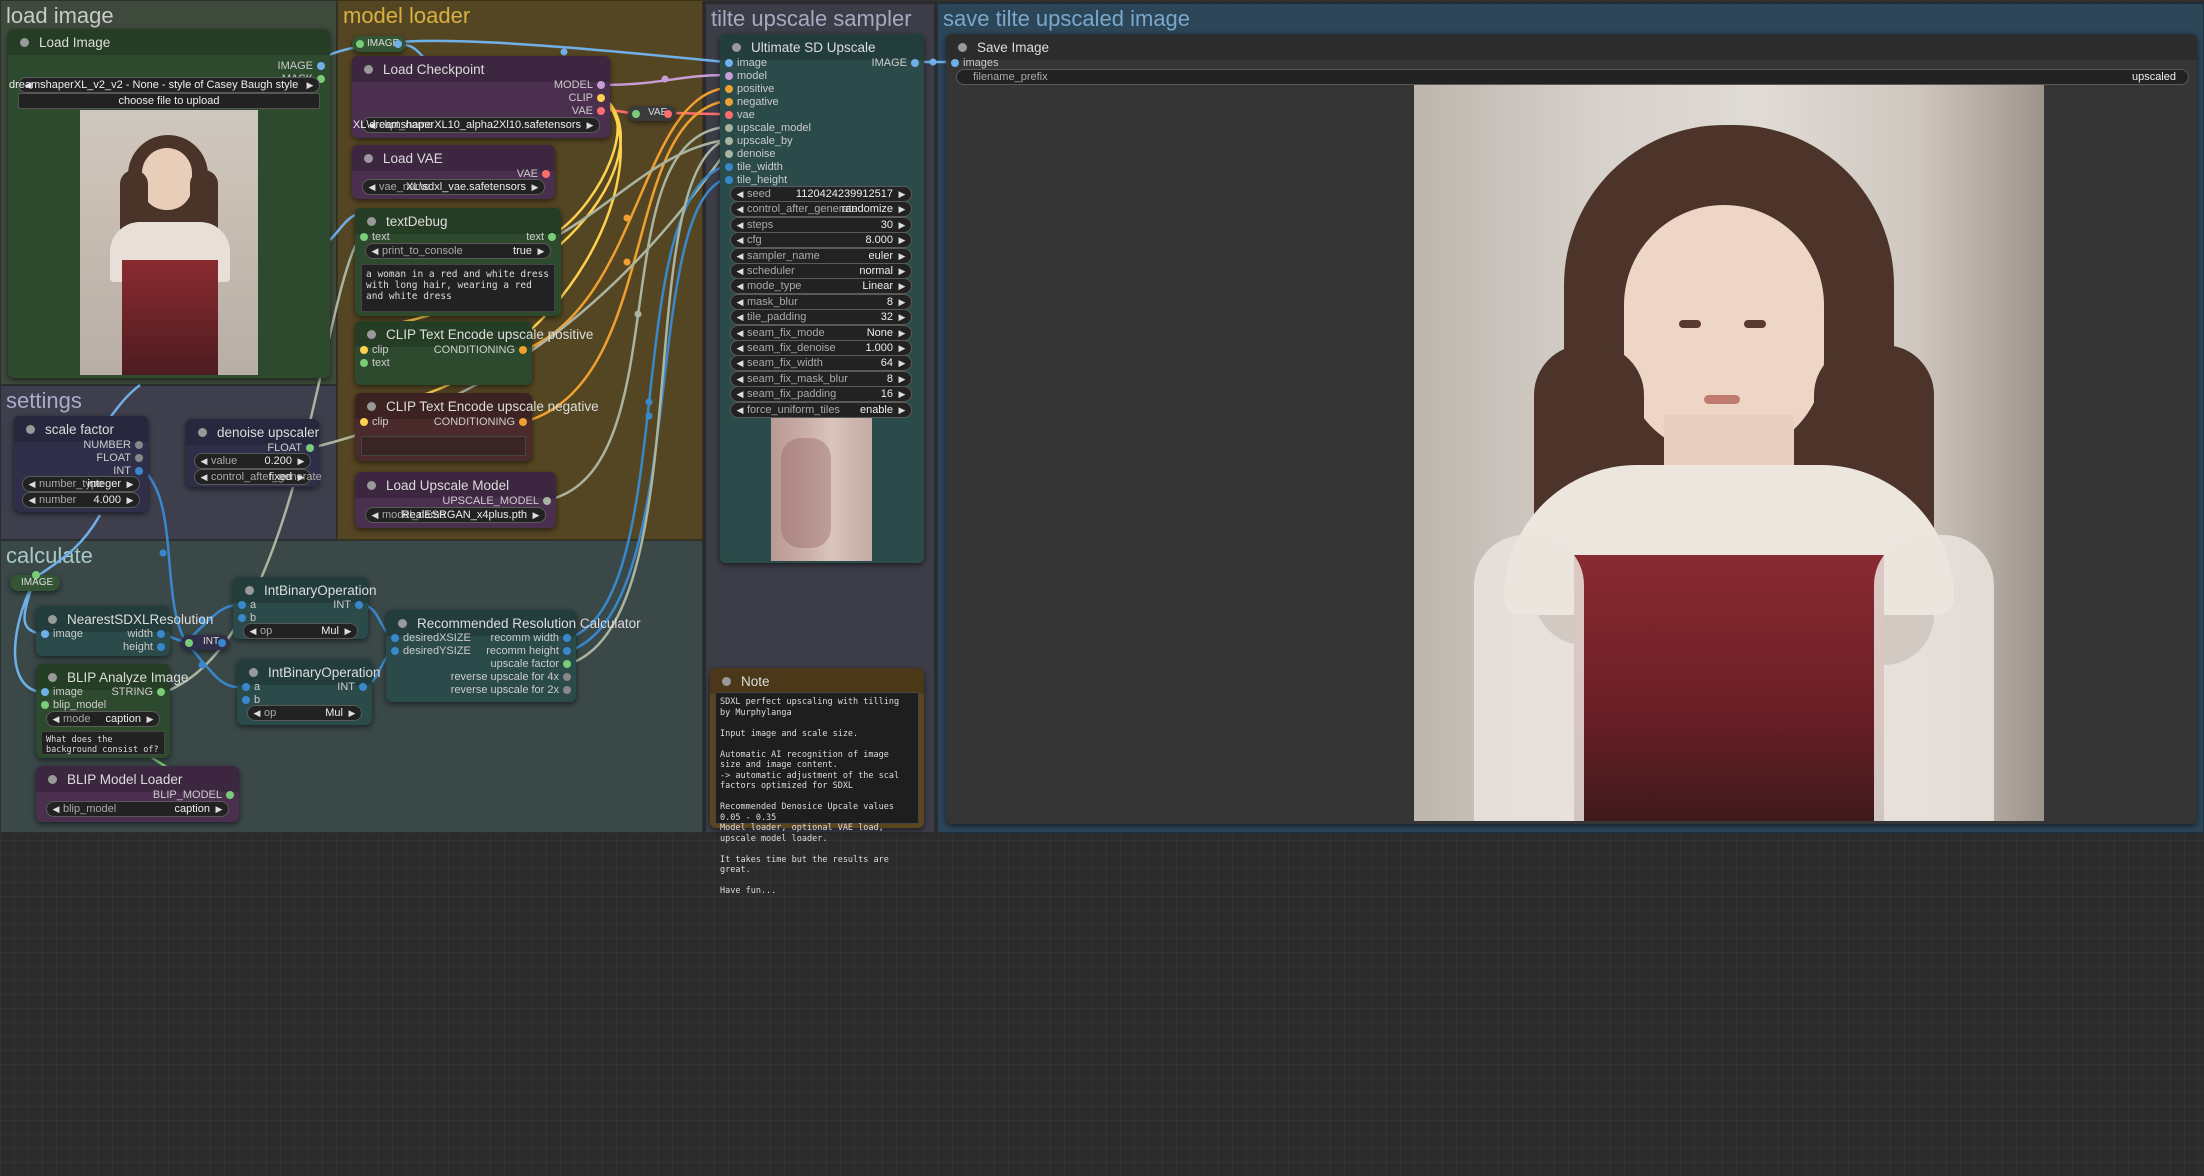 Image resolution: width=2204 pixels, height=1176 pixels. Describe the element at coordinates (204, 461) in the screenshot. I see `decrement-arrow-icon: ◀` at that location.